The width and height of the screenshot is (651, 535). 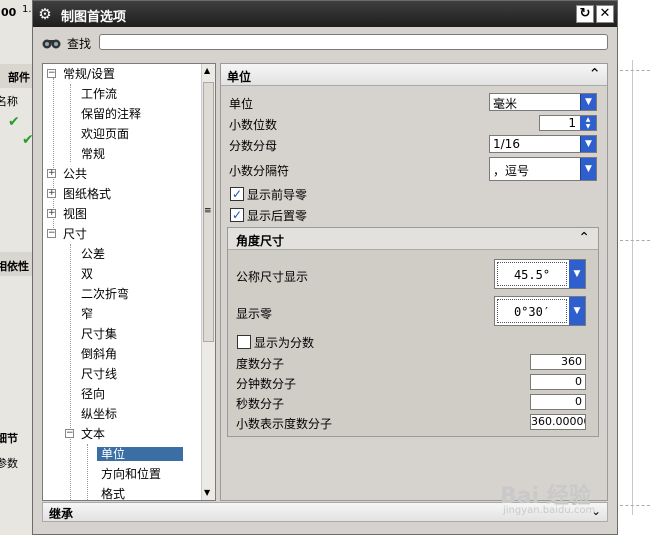 What do you see at coordinates (325, 14) in the screenshot?
I see `title-bar: ⚙ 制图首选项 ↻ ✕` at bounding box center [325, 14].